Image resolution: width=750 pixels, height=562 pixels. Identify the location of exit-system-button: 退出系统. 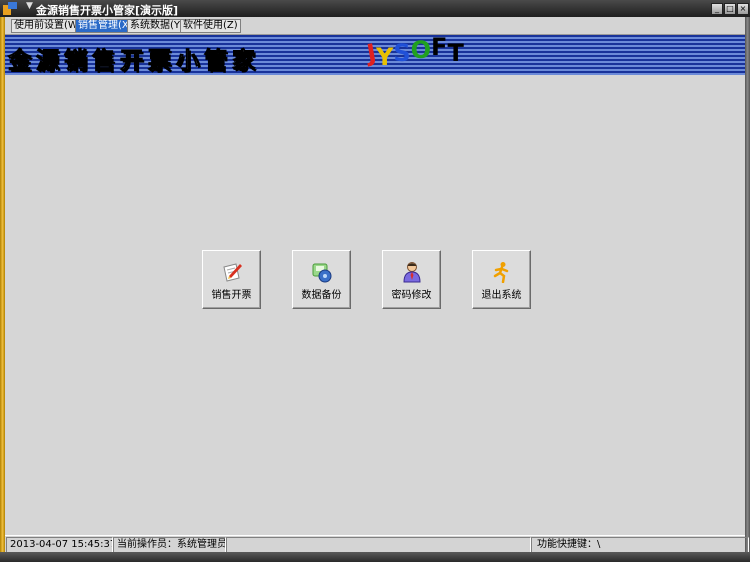
(501, 279).